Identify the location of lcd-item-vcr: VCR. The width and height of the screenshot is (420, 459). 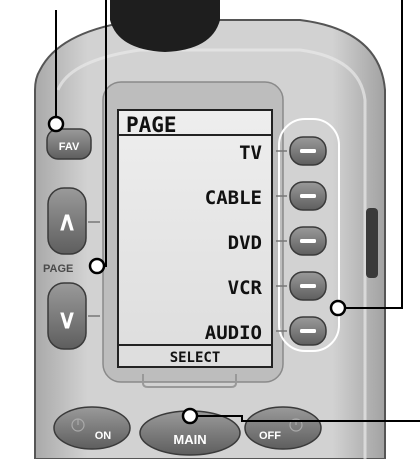
(245, 288).